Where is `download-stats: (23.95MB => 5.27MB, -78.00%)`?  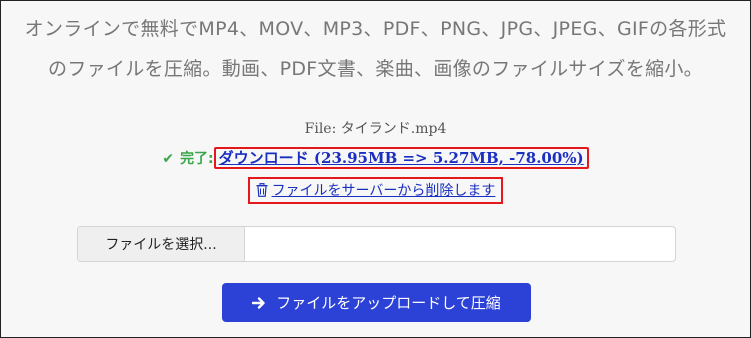
download-stats: (23.95MB => 5.27MB, -78.00%) is located at coordinates (448, 158).